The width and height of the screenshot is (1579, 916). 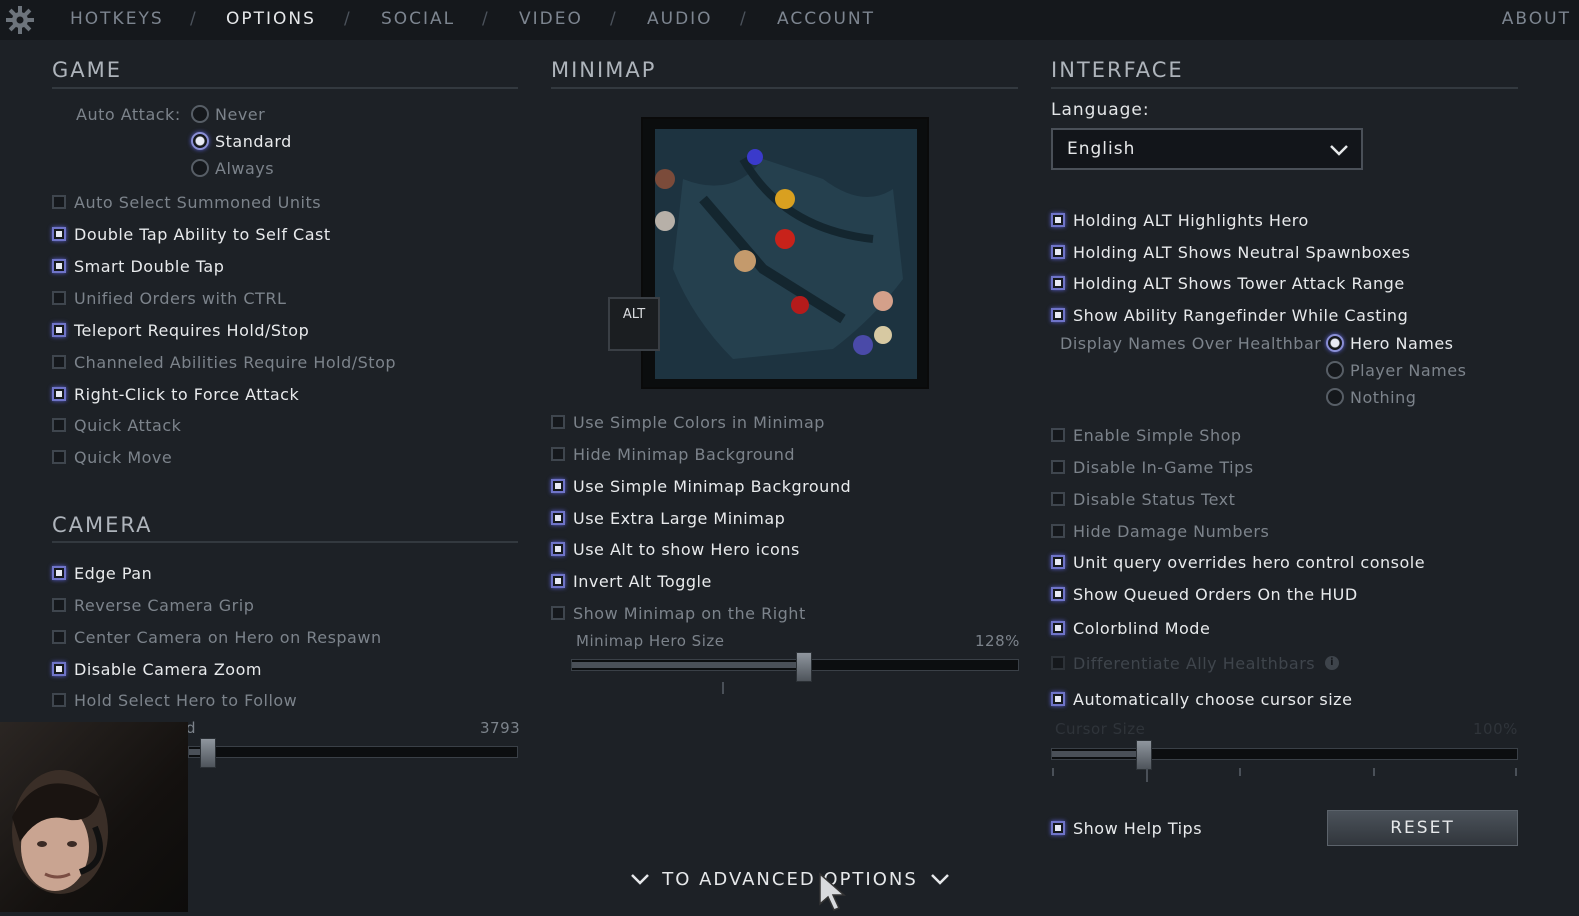 What do you see at coordinates (153, 605) in the screenshot?
I see `checkbox-reverse-camera-grip: Reverse Camera Grip` at bounding box center [153, 605].